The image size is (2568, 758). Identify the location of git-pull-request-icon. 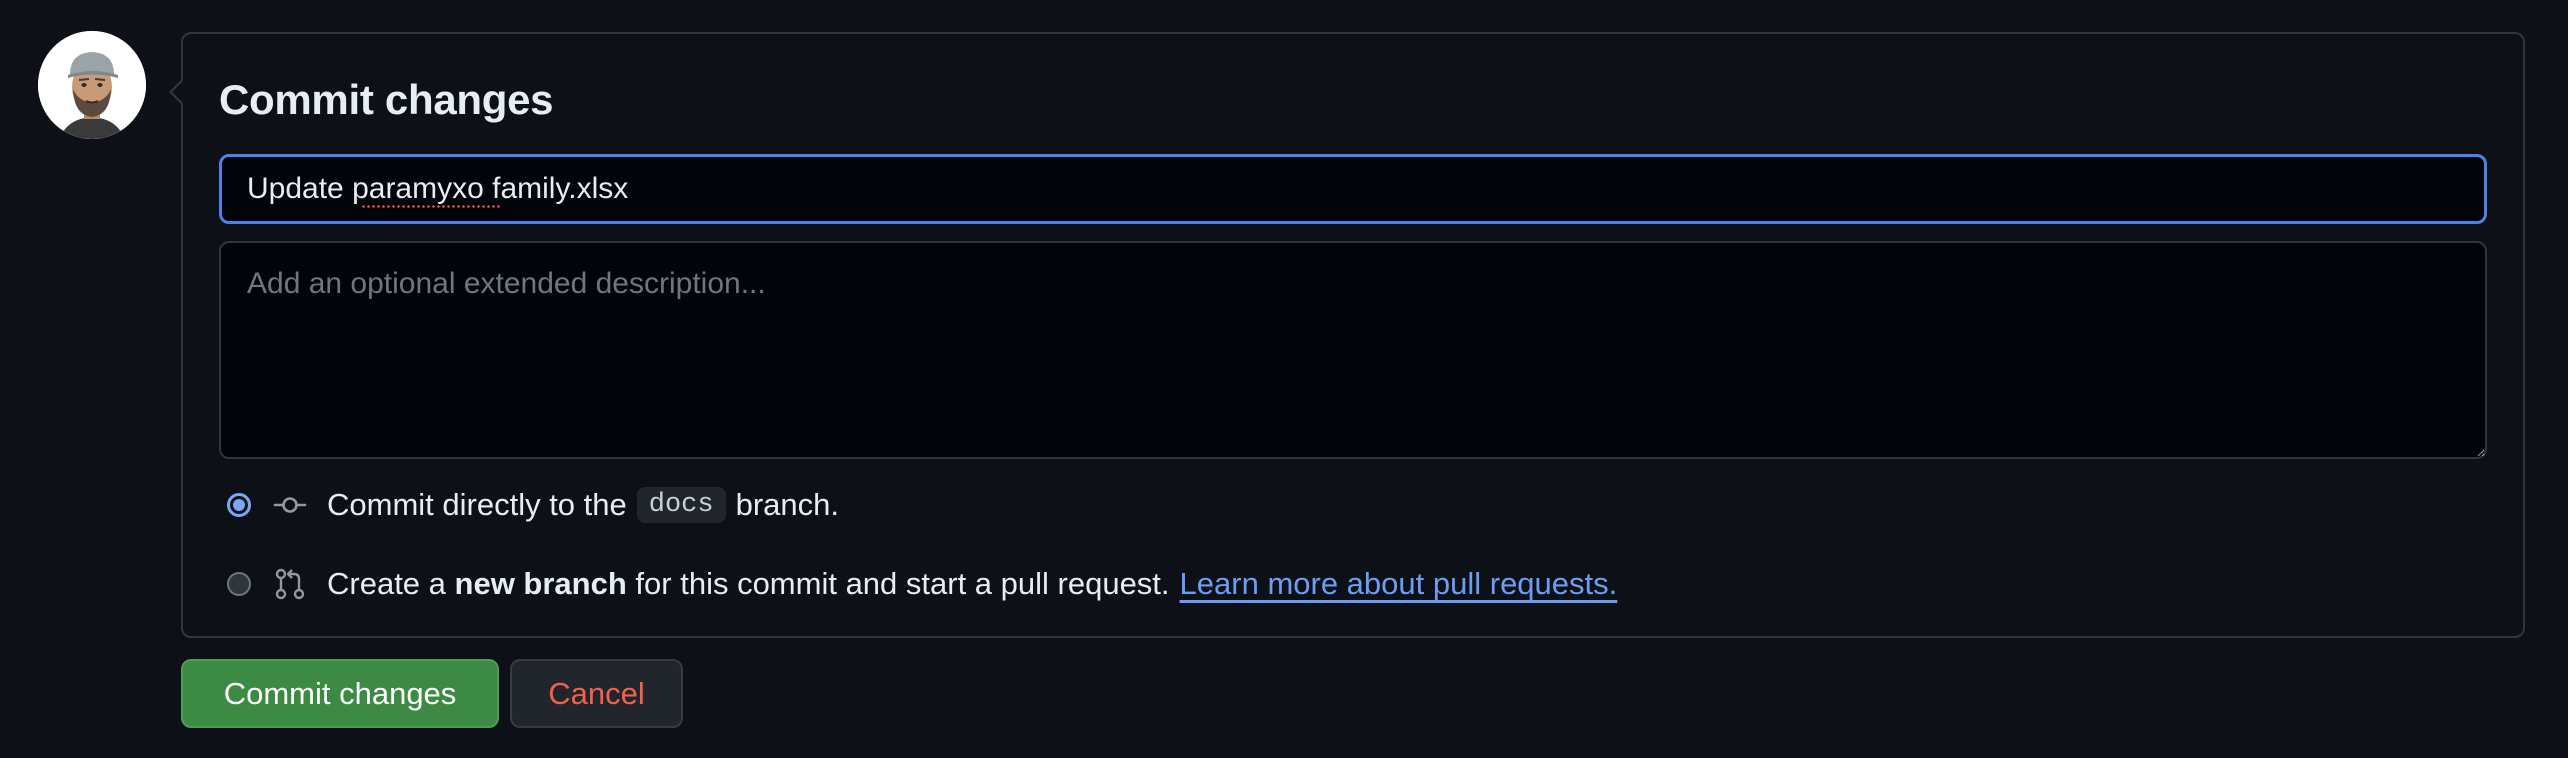
(290, 584).